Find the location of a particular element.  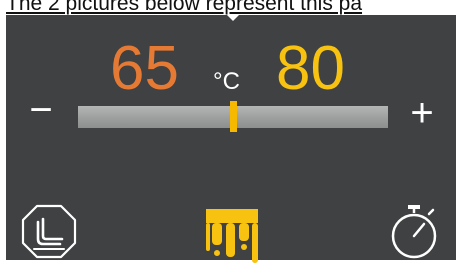

increase-button: + is located at coordinates (422, 113).